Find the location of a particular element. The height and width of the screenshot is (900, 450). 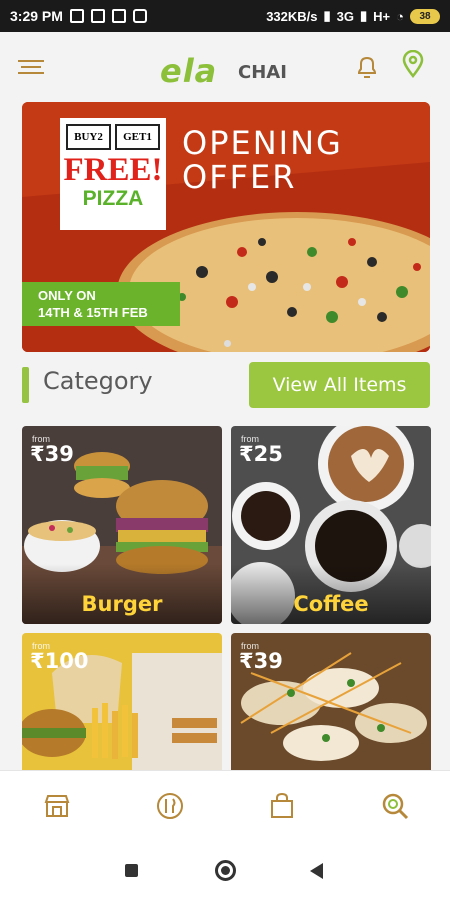

app-bar: ela CHAI is located at coordinates (225, 65).